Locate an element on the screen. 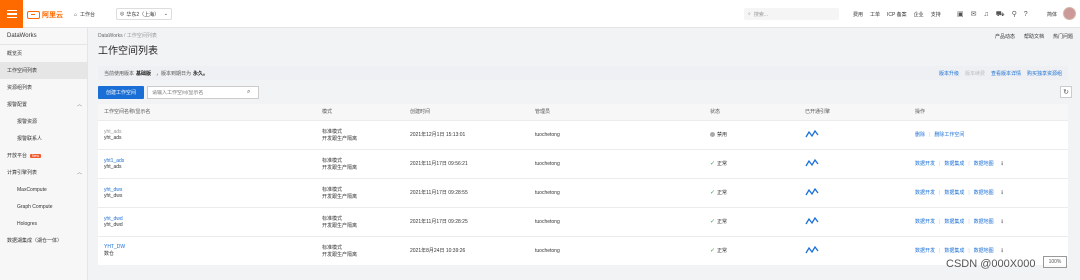 The height and width of the screenshot is (280, 1080). cell-actions: 数据开发 | 数据集成 | 数据地图 ⋮ is located at coordinates (988, 192).